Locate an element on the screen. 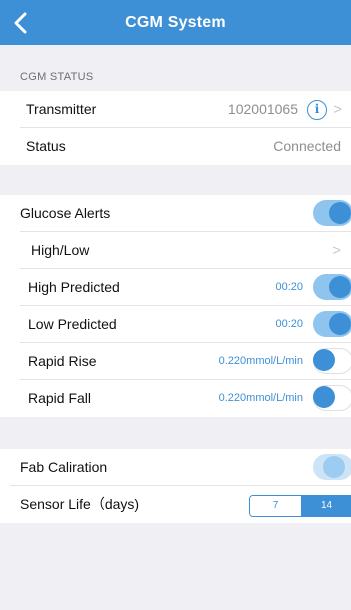 Image resolution: width=351 pixels, height=610 pixels. high-predicted-row: High Predicted 00:20 is located at coordinates (175, 287).